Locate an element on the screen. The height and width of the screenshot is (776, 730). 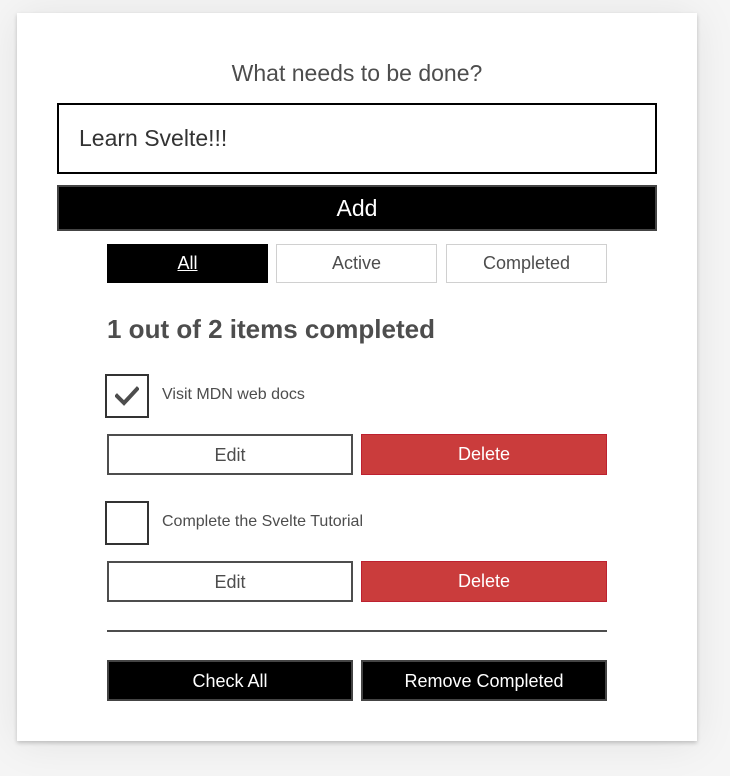
filter-active-button: Active is located at coordinates (356, 263).